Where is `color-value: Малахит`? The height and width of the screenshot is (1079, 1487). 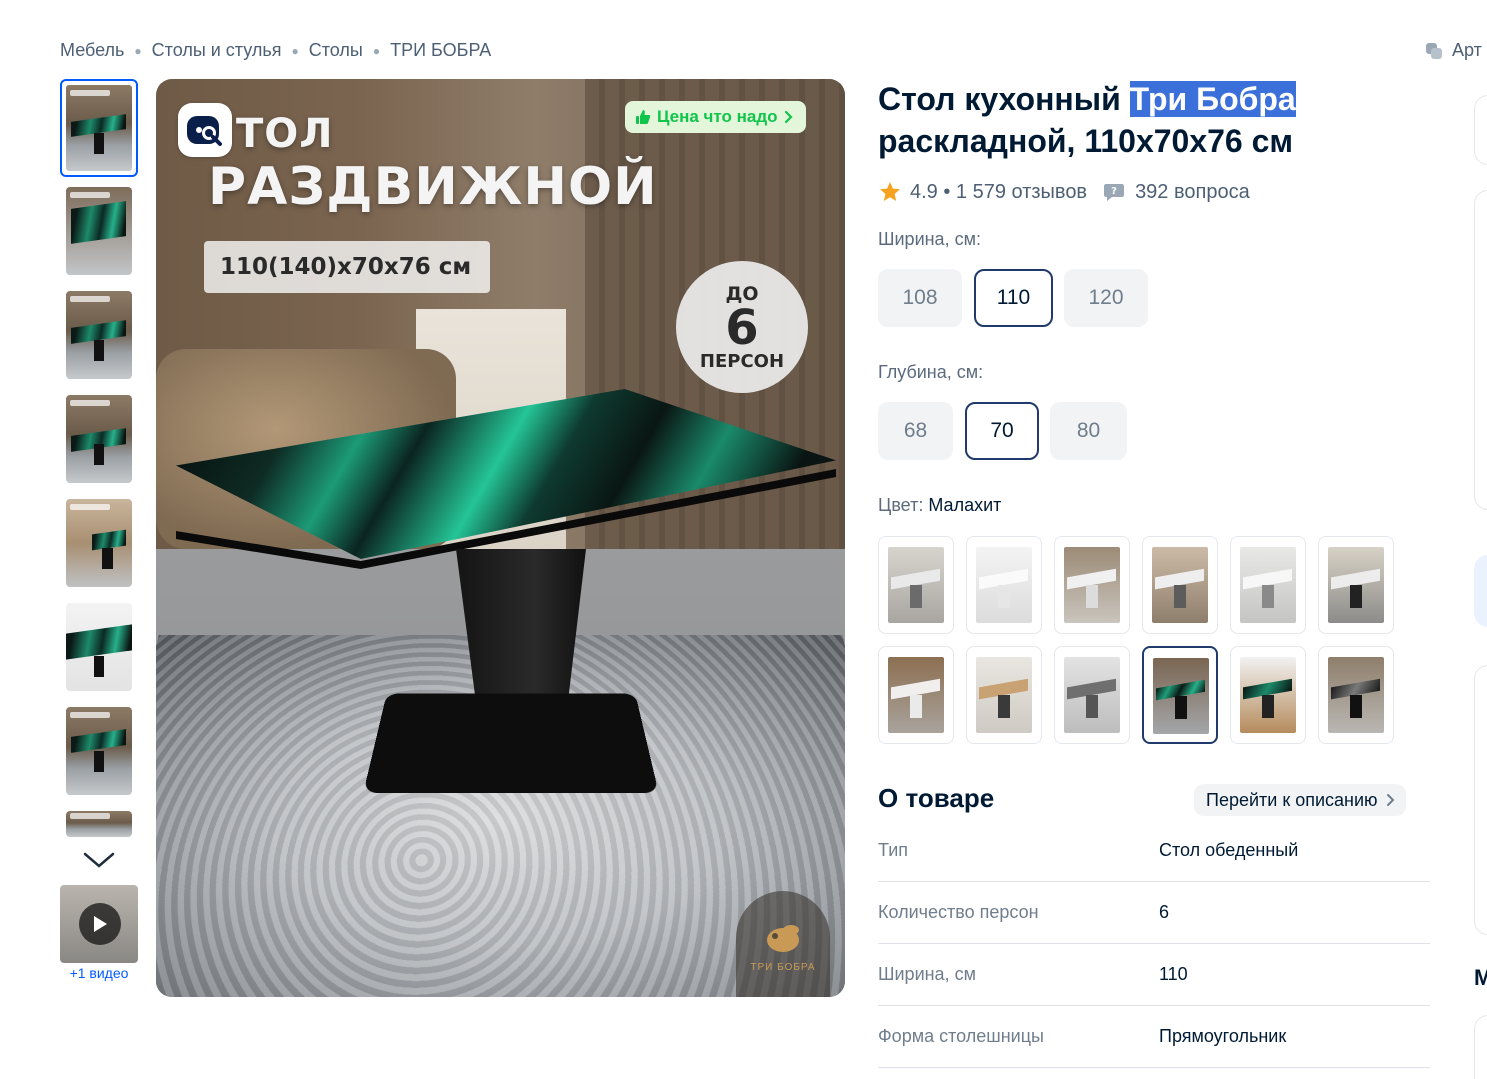 color-value: Малахит is located at coordinates (965, 505).